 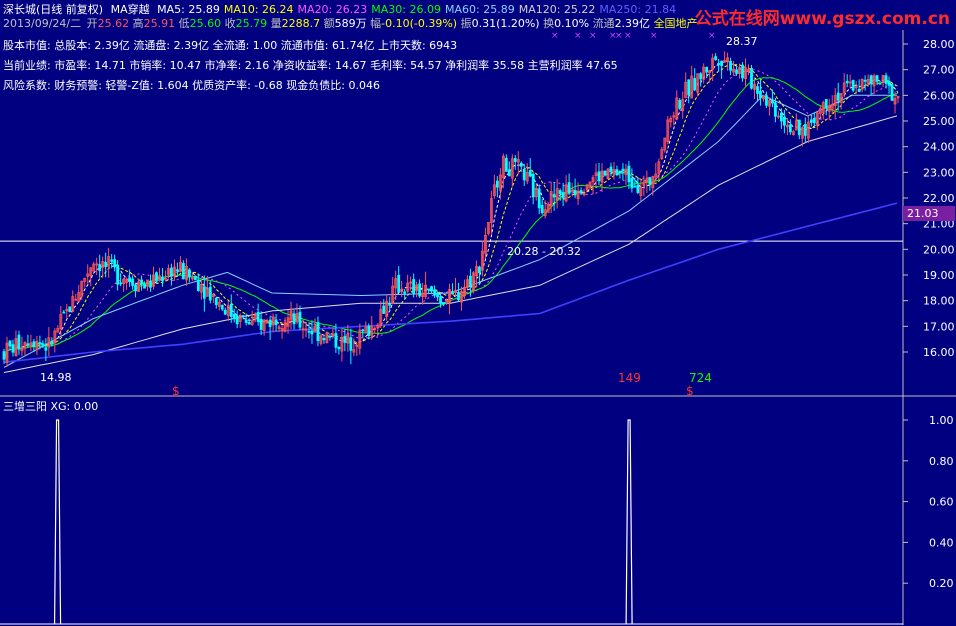 I want to click on tick-label: 28.00, so click(x=939, y=44).